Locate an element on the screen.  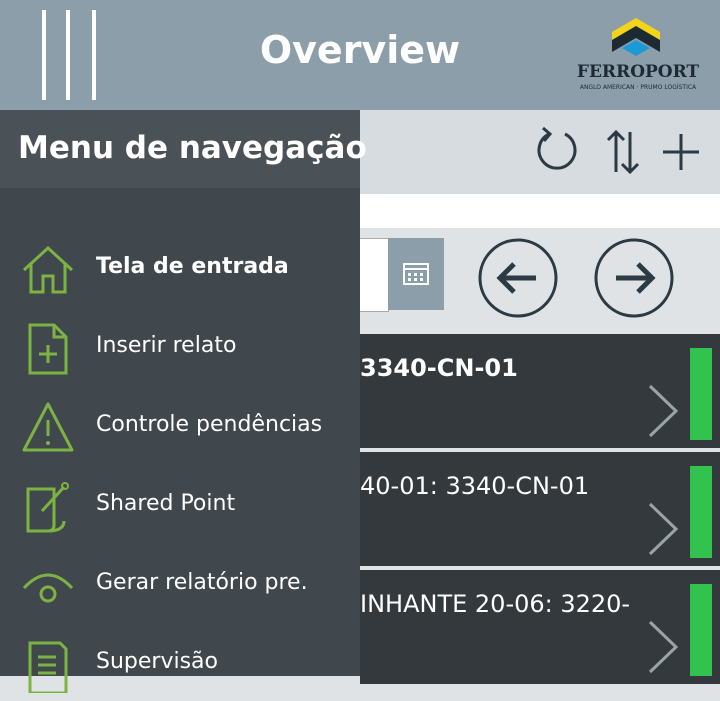
drawer-title: Menu de navegação is located at coordinates (192, 148).